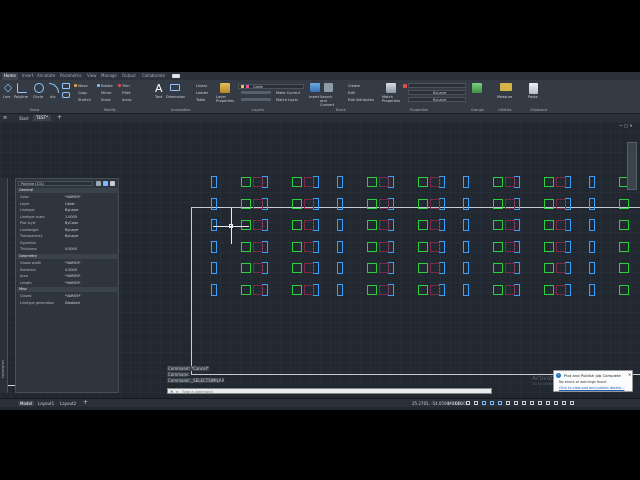  What do you see at coordinates (8, 88) in the screenshot?
I see `line-icon` at bounding box center [8, 88].